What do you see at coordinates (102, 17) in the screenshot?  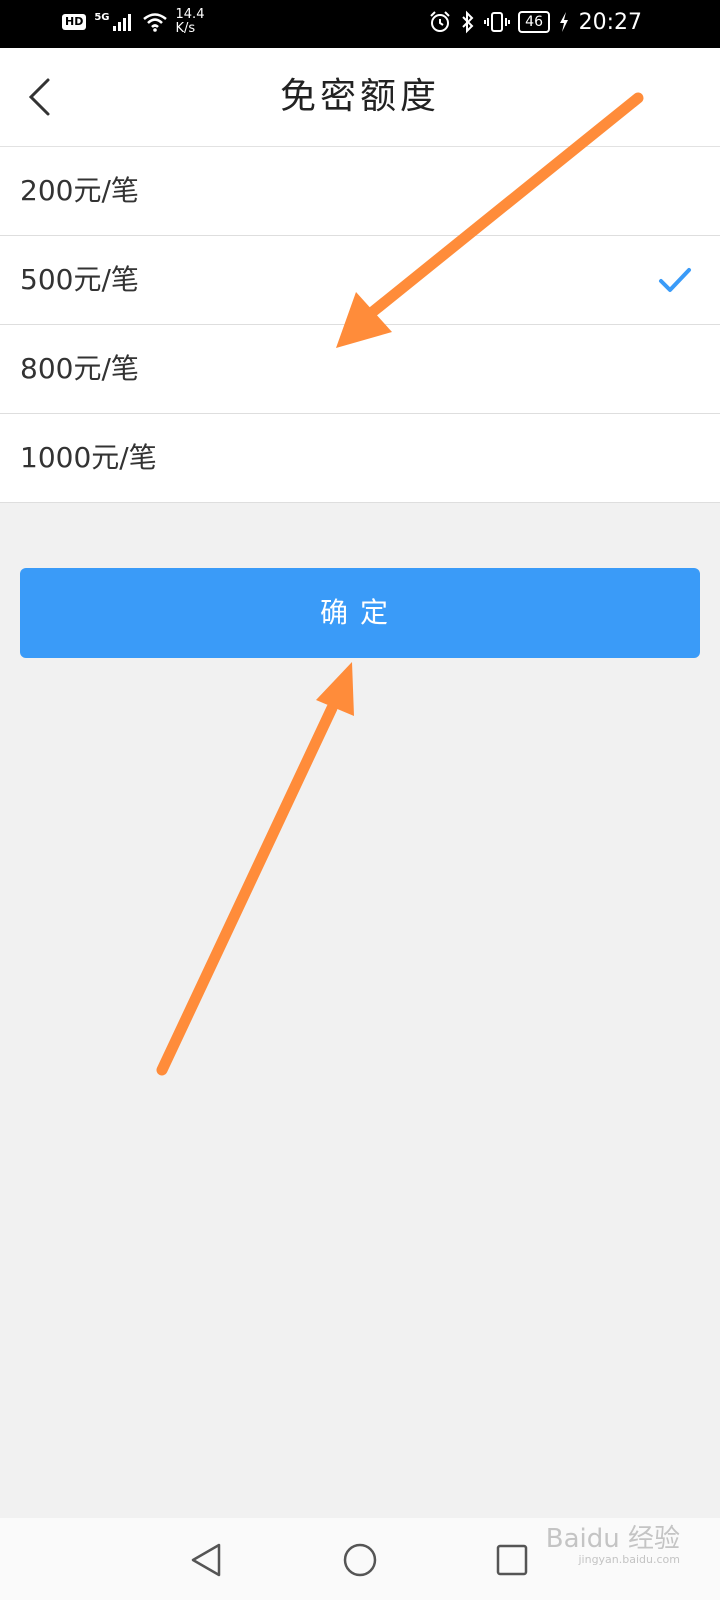 I see `network-type: 5G` at bounding box center [102, 17].